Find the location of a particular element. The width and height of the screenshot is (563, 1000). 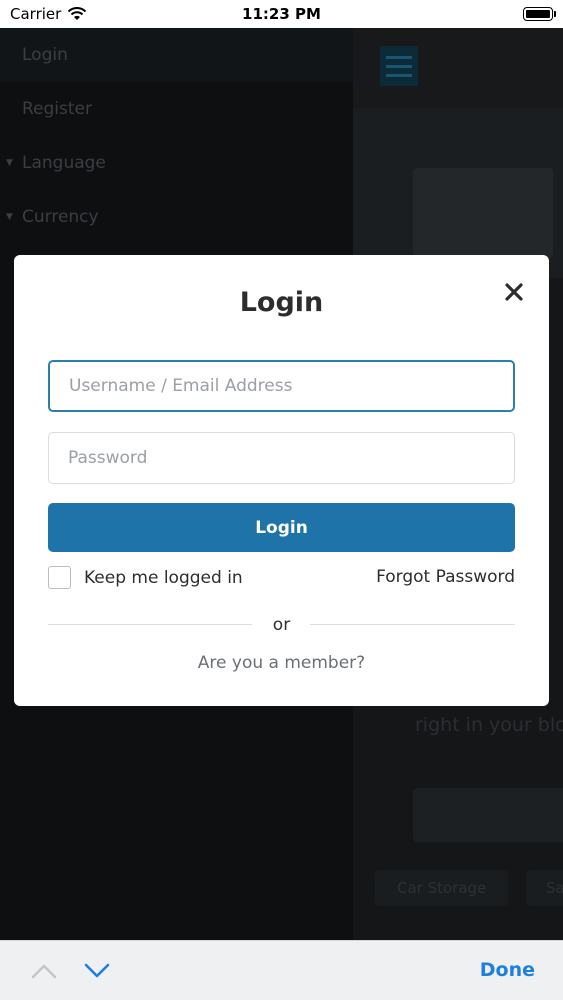

done-button: Done is located at coordinates (507, 970).